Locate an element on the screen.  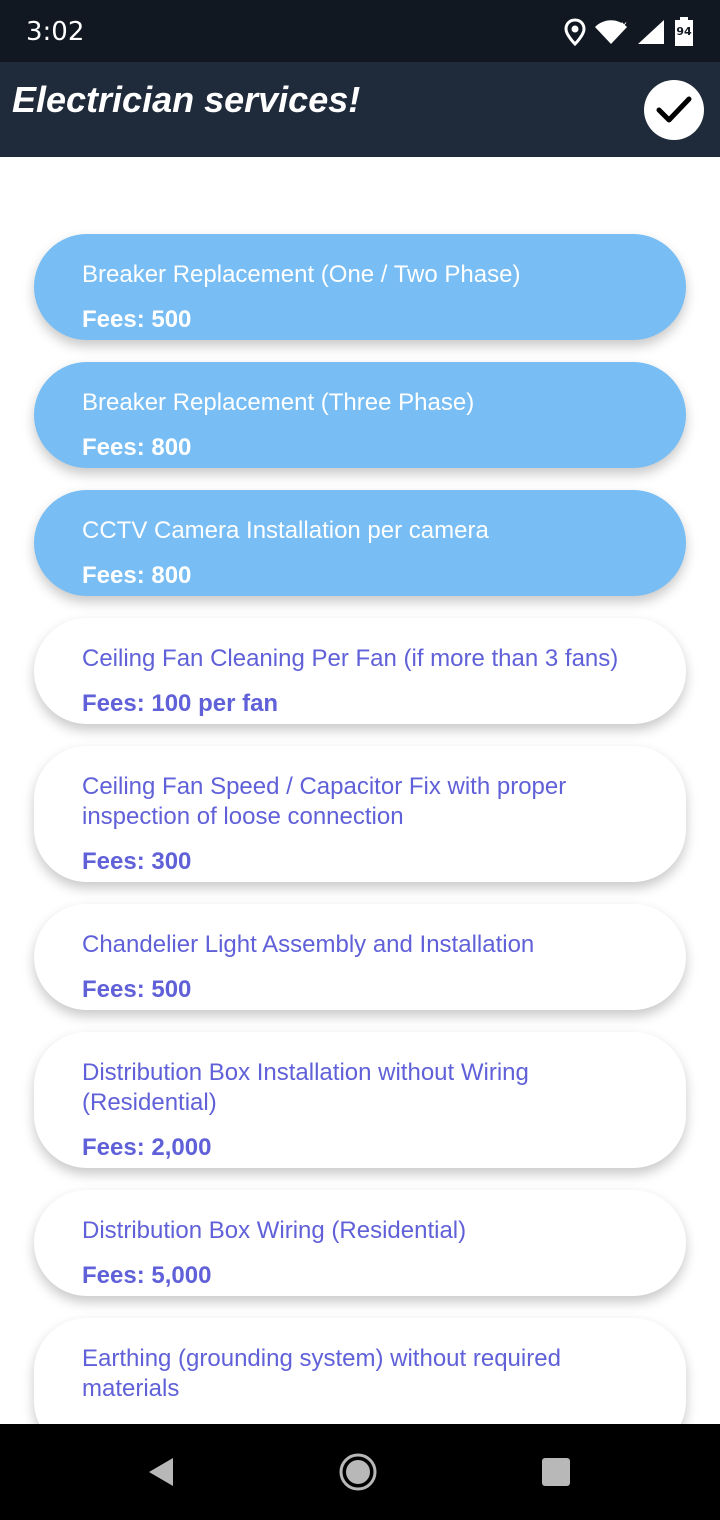
battery-level: 94 is located at coordinates (684, 31).